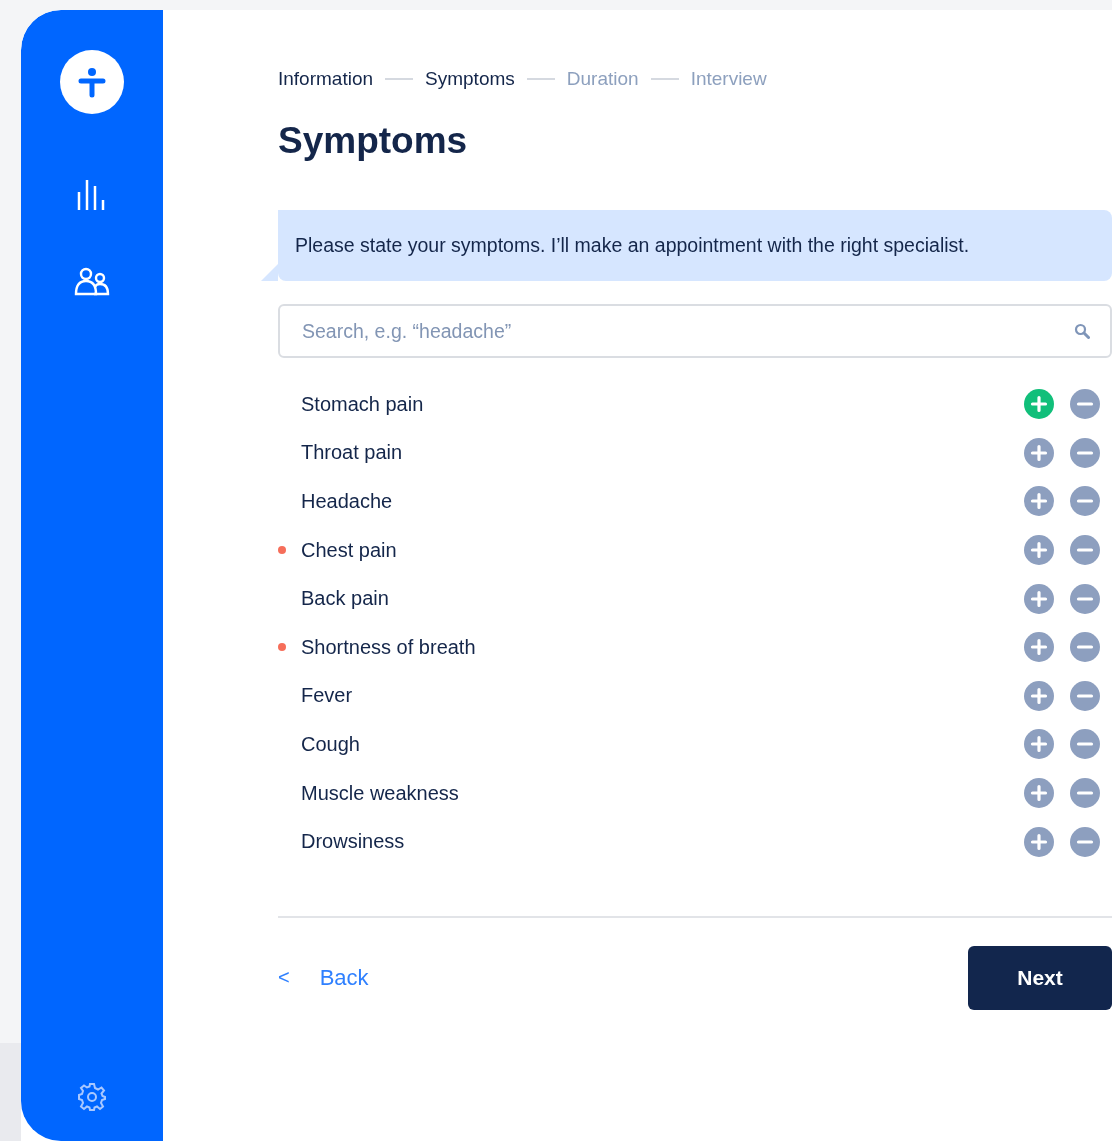 This screenshot has width=1112, height=1141. What do you see at coordinates (632, 245) in the screenshot?
I see `message-text: Please state your symptoms. I’ll make an appointment with the right specialist.` at bounding box center [632, 245].